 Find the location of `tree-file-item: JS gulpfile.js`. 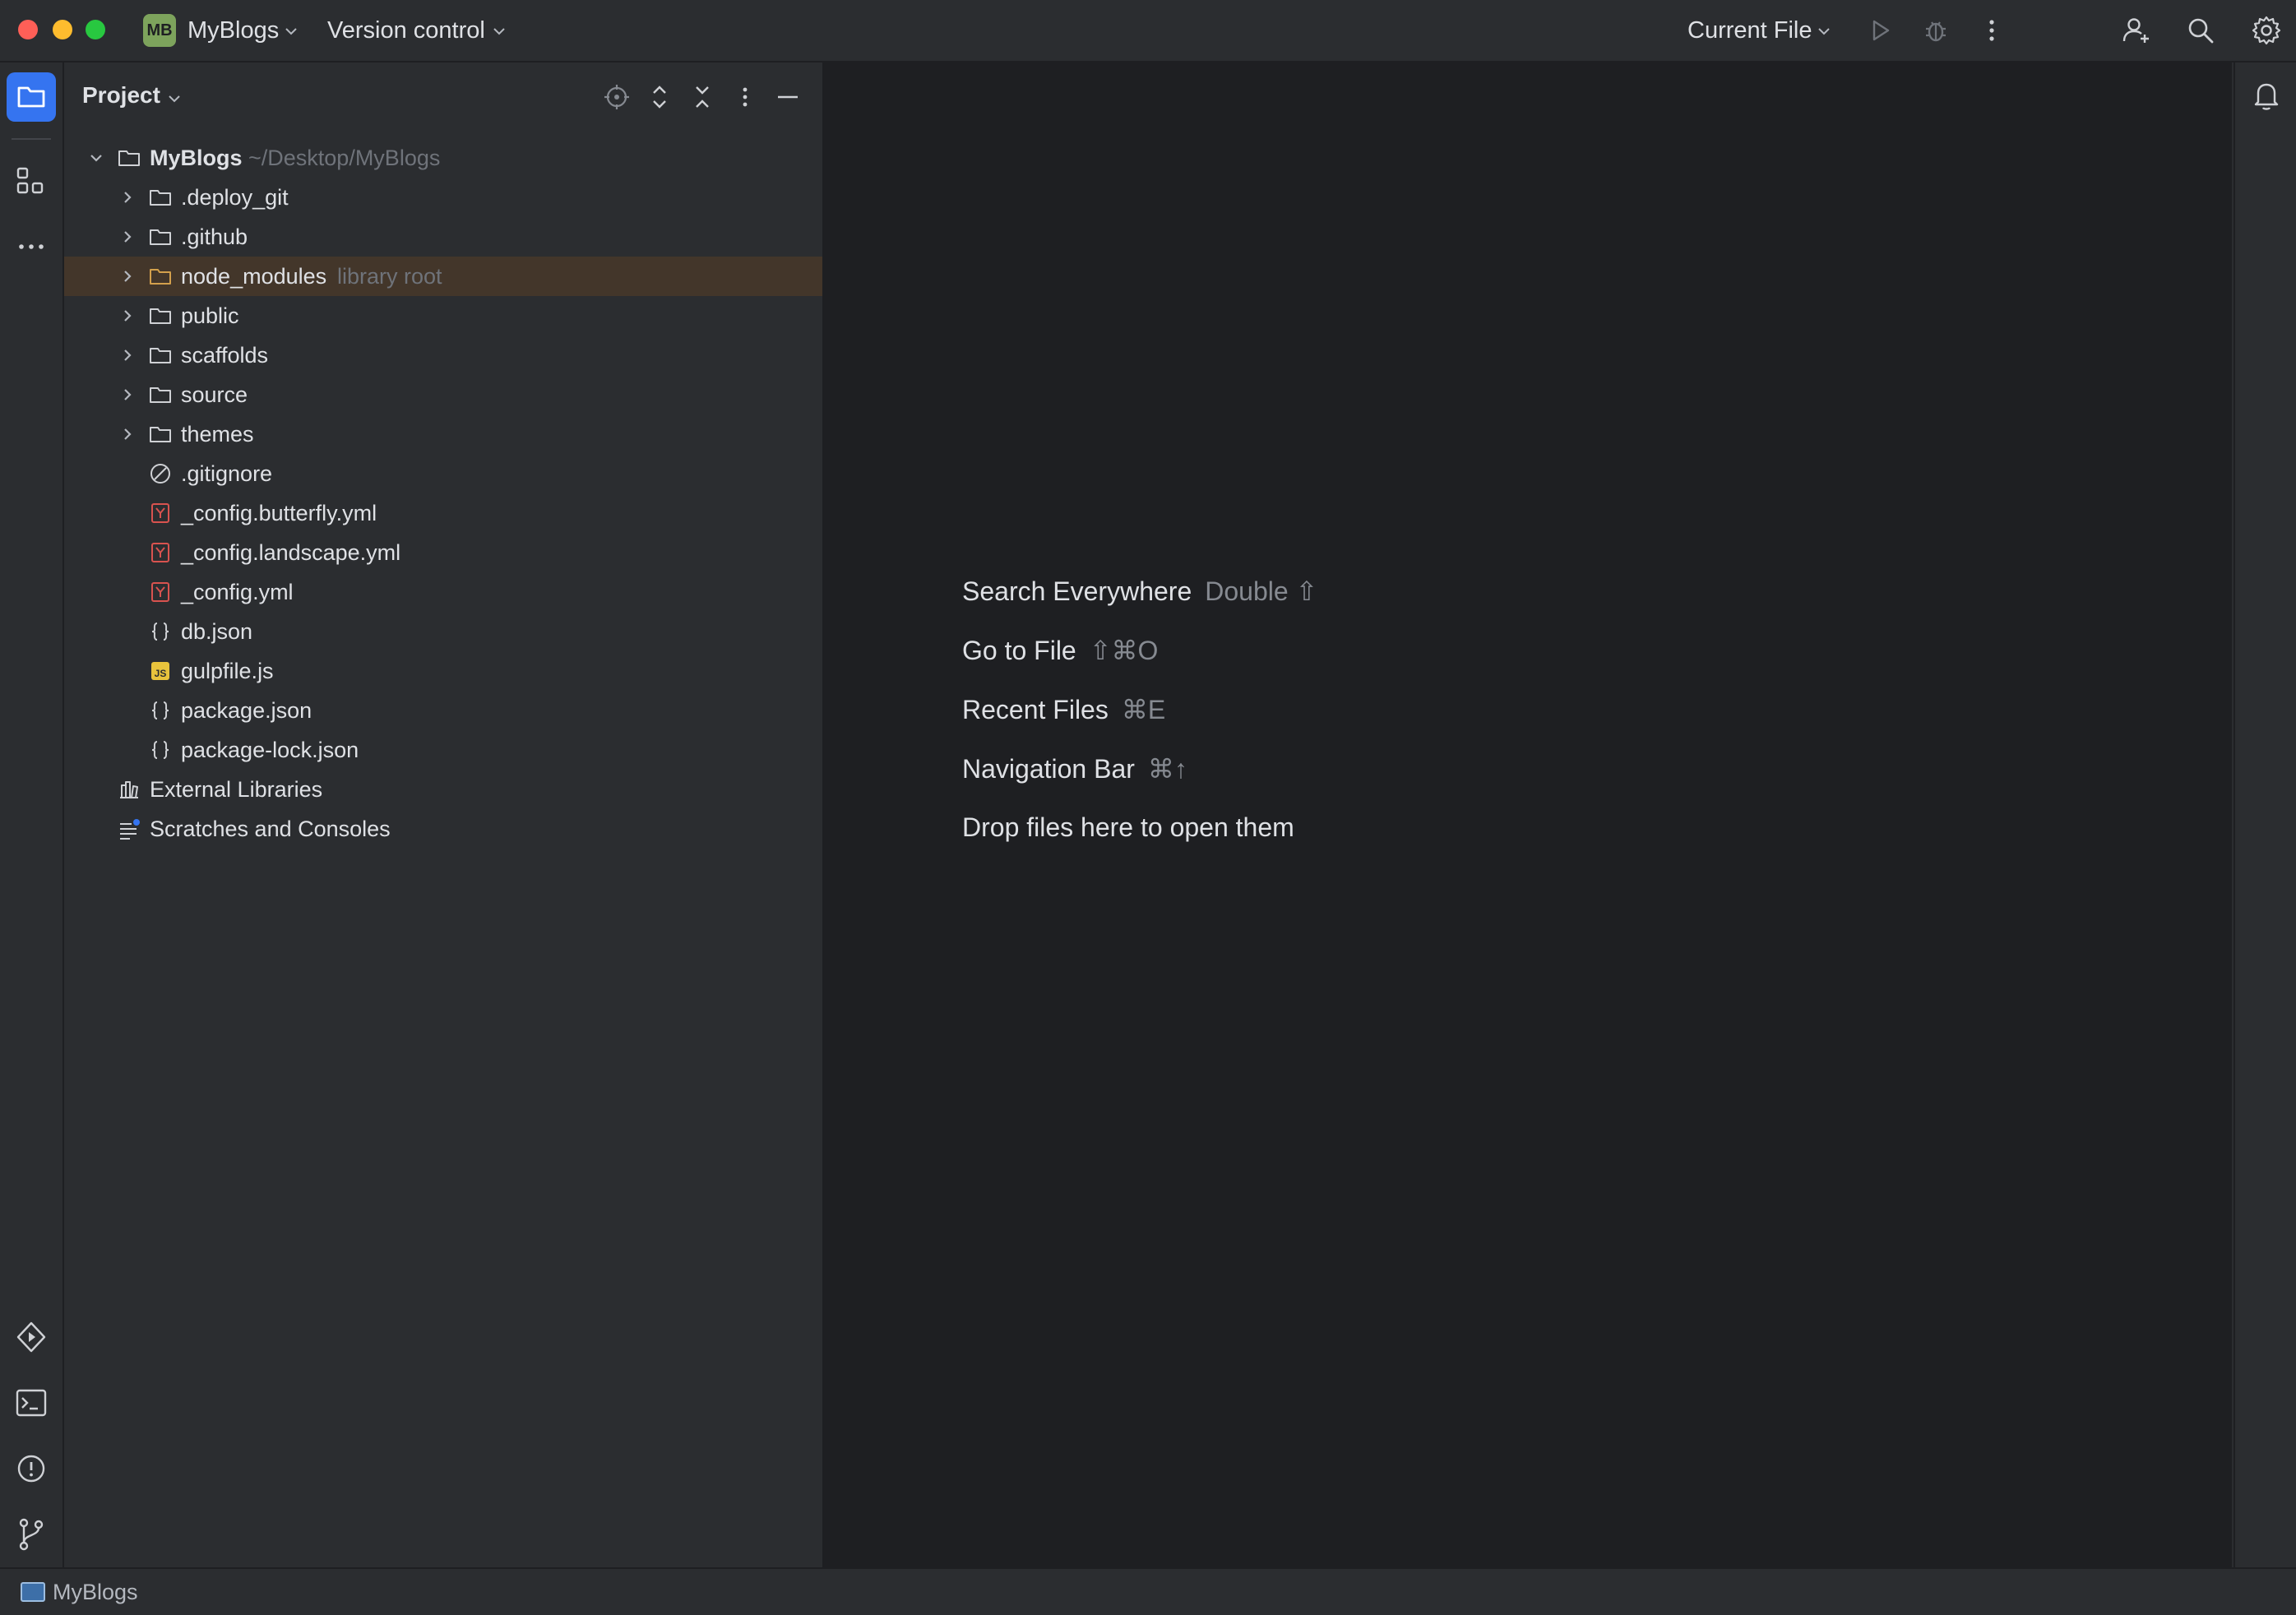

tree-file-item: JS gulpfile.js is located at coordinates (443, 671).